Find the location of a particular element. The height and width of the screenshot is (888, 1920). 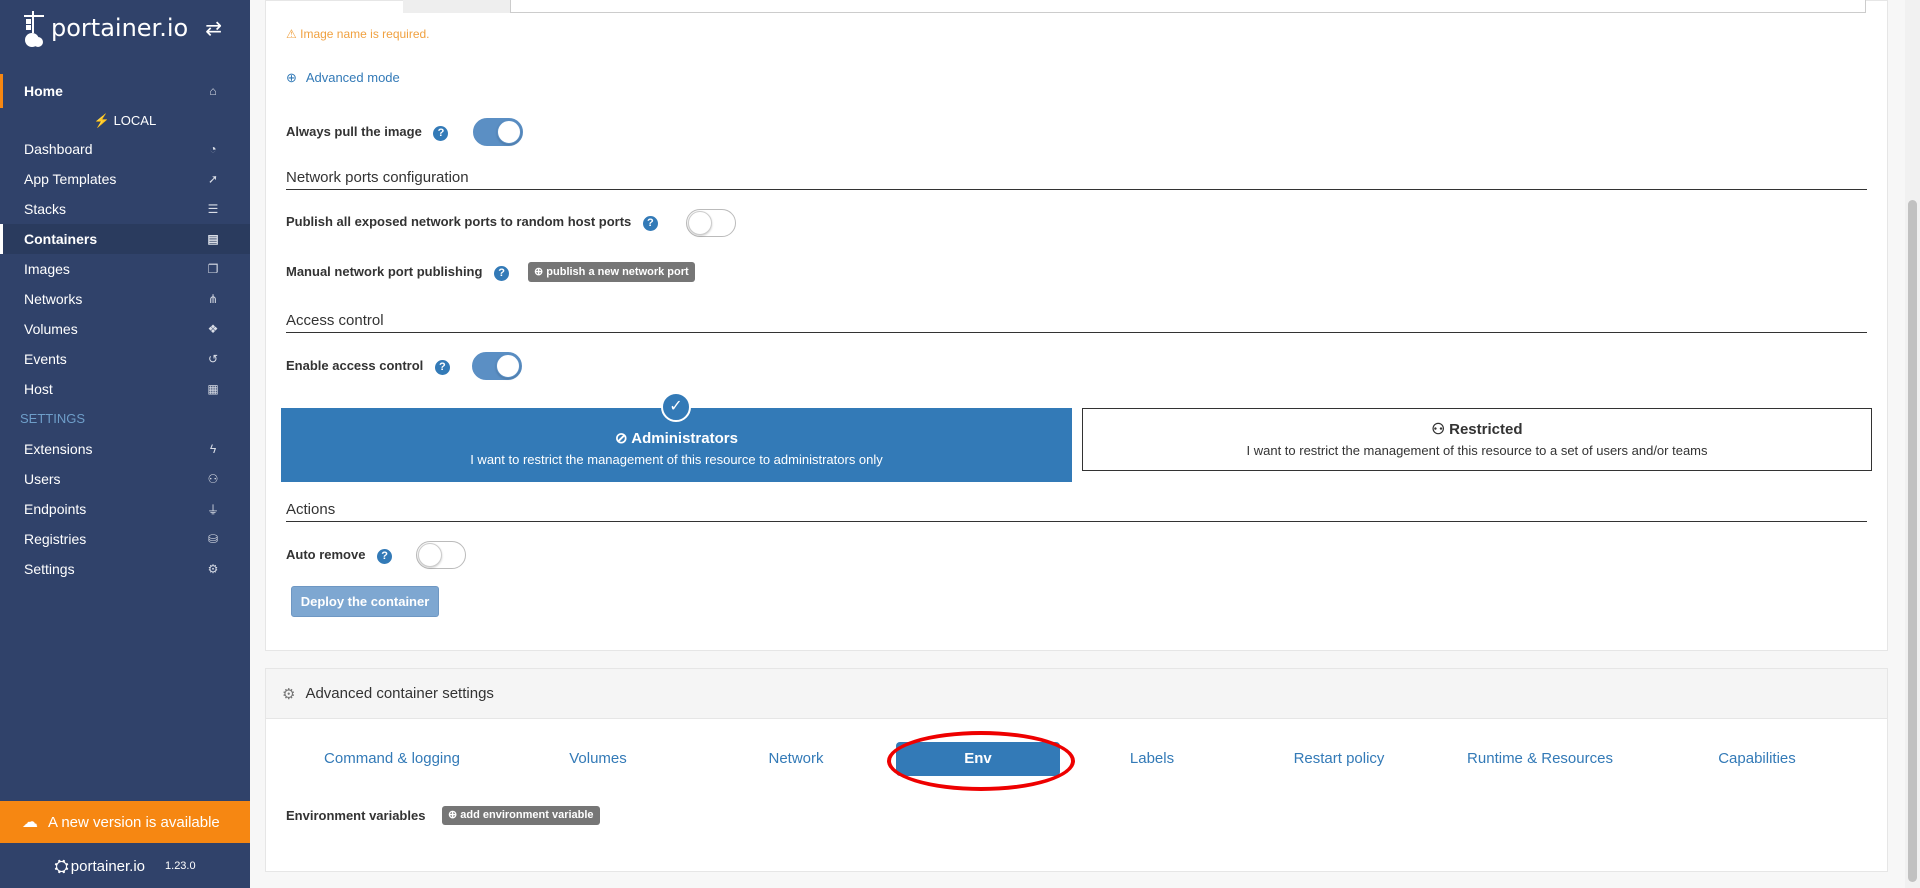

tab-labels: Labels is located at coordinates (1152, 759).